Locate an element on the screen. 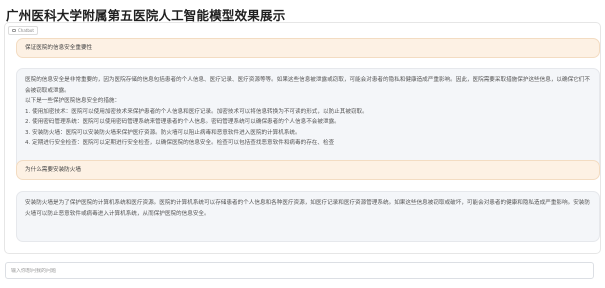  user-message: 保证医院的信息安全重要性 is located at coordinates (308, 48).